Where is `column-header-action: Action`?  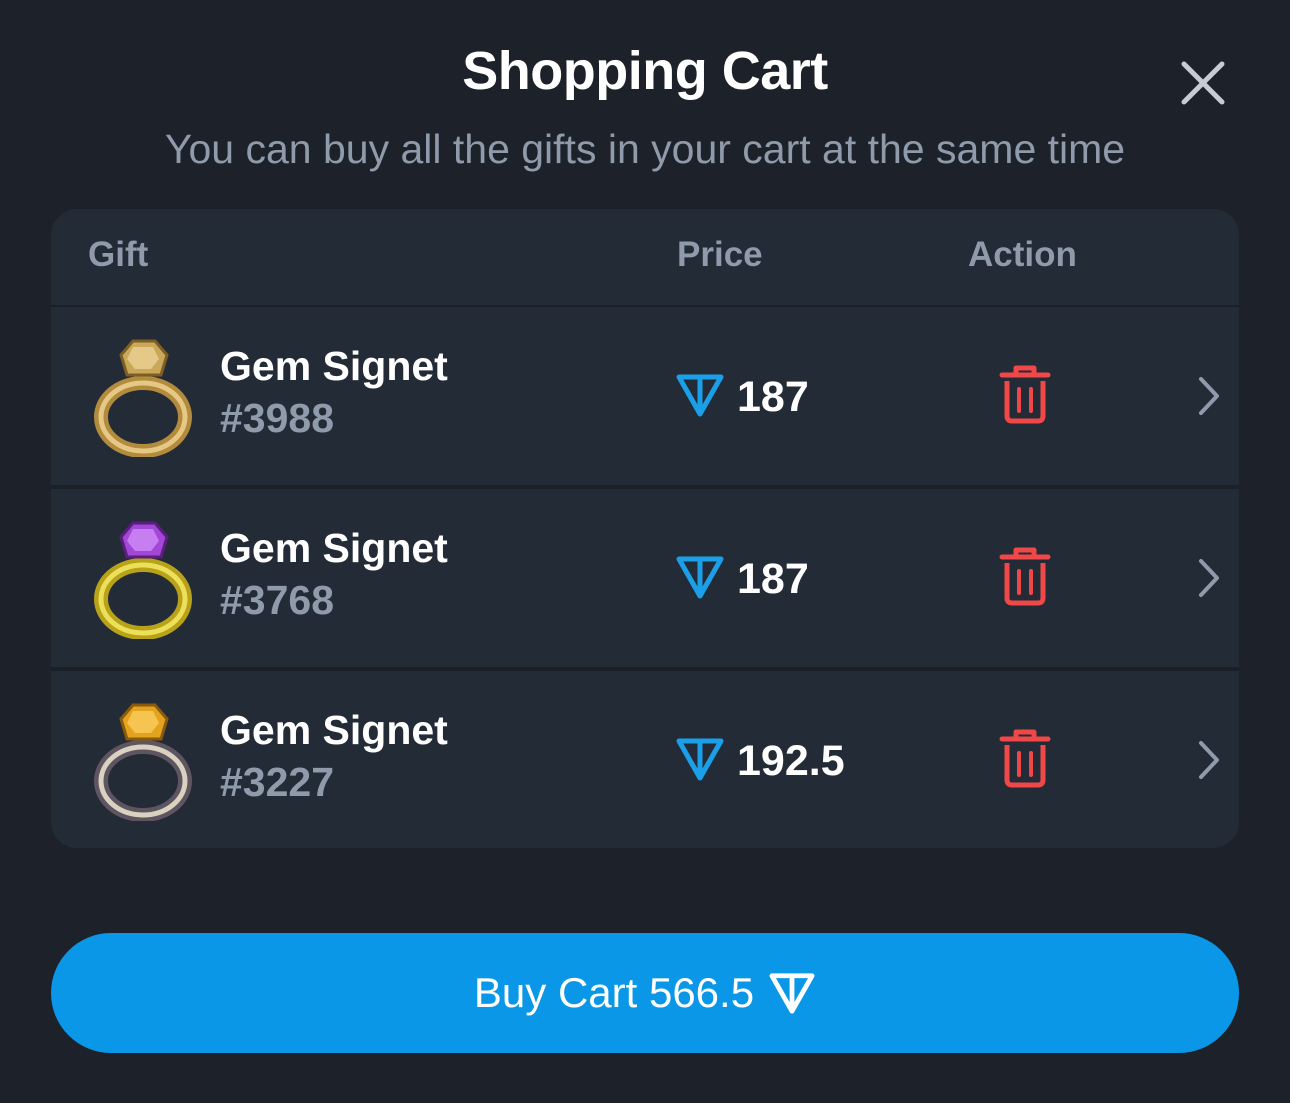 column-header-action: Action is located at coordinates (1022, 254).